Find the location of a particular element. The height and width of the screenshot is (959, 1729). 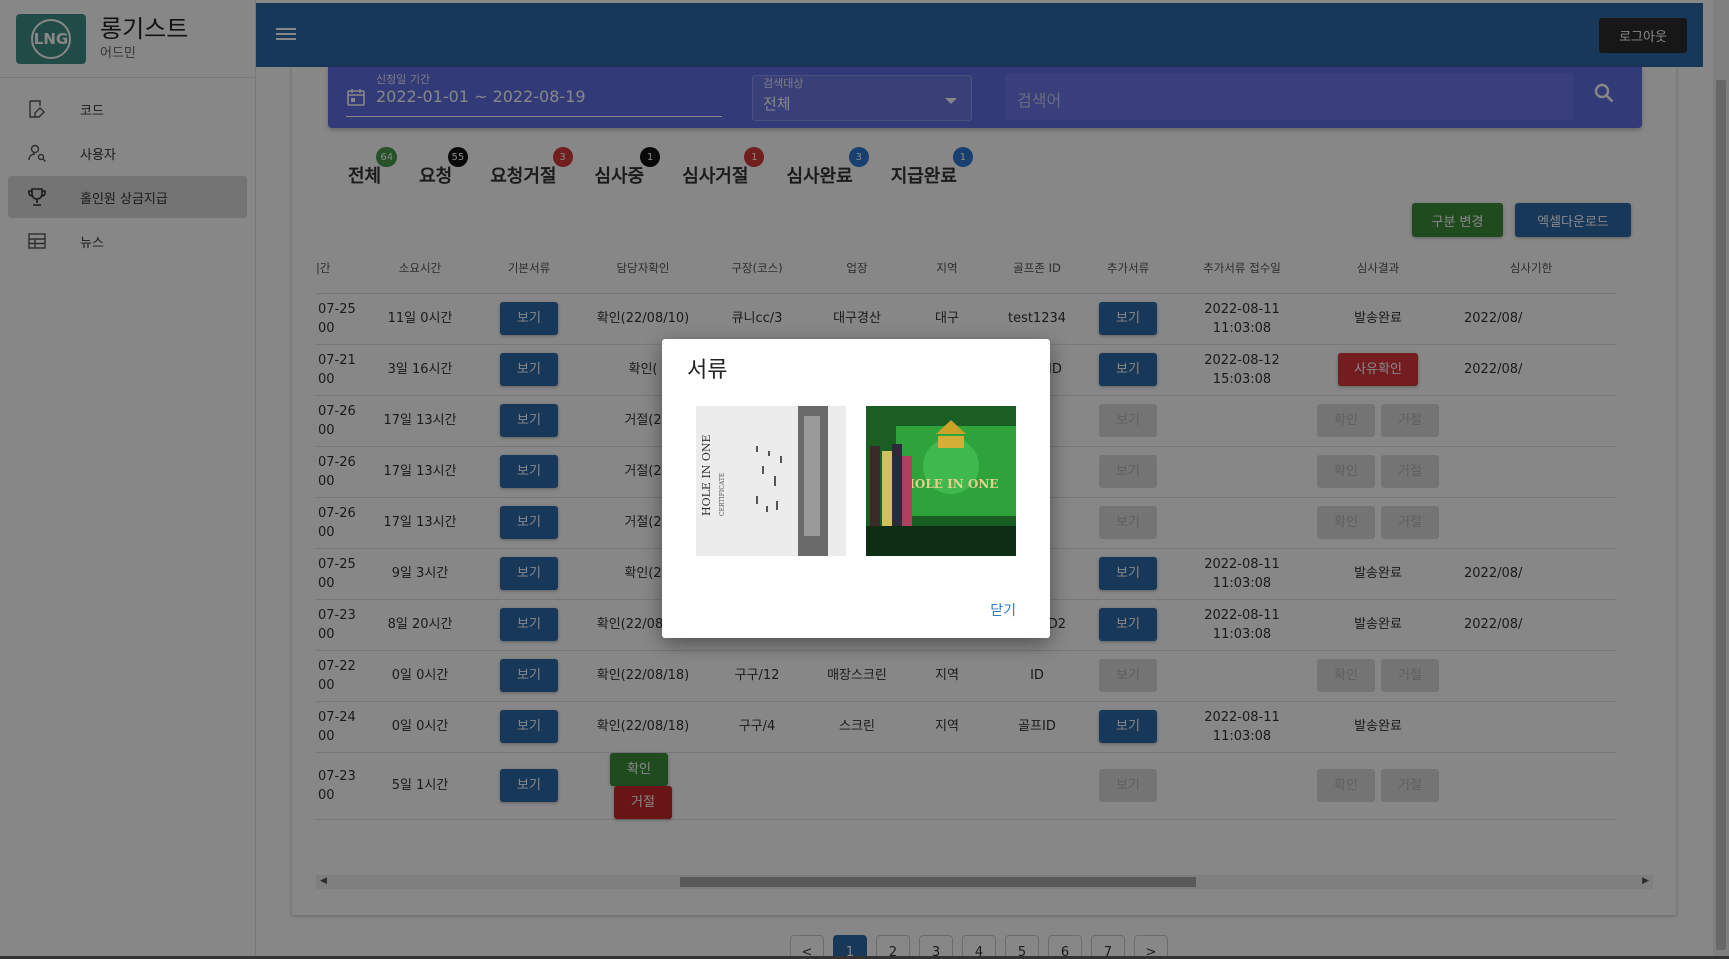

document-thumbnail-certificate: HOLE IN ONE CERTIFICATE is located at coordinates (771, 481).